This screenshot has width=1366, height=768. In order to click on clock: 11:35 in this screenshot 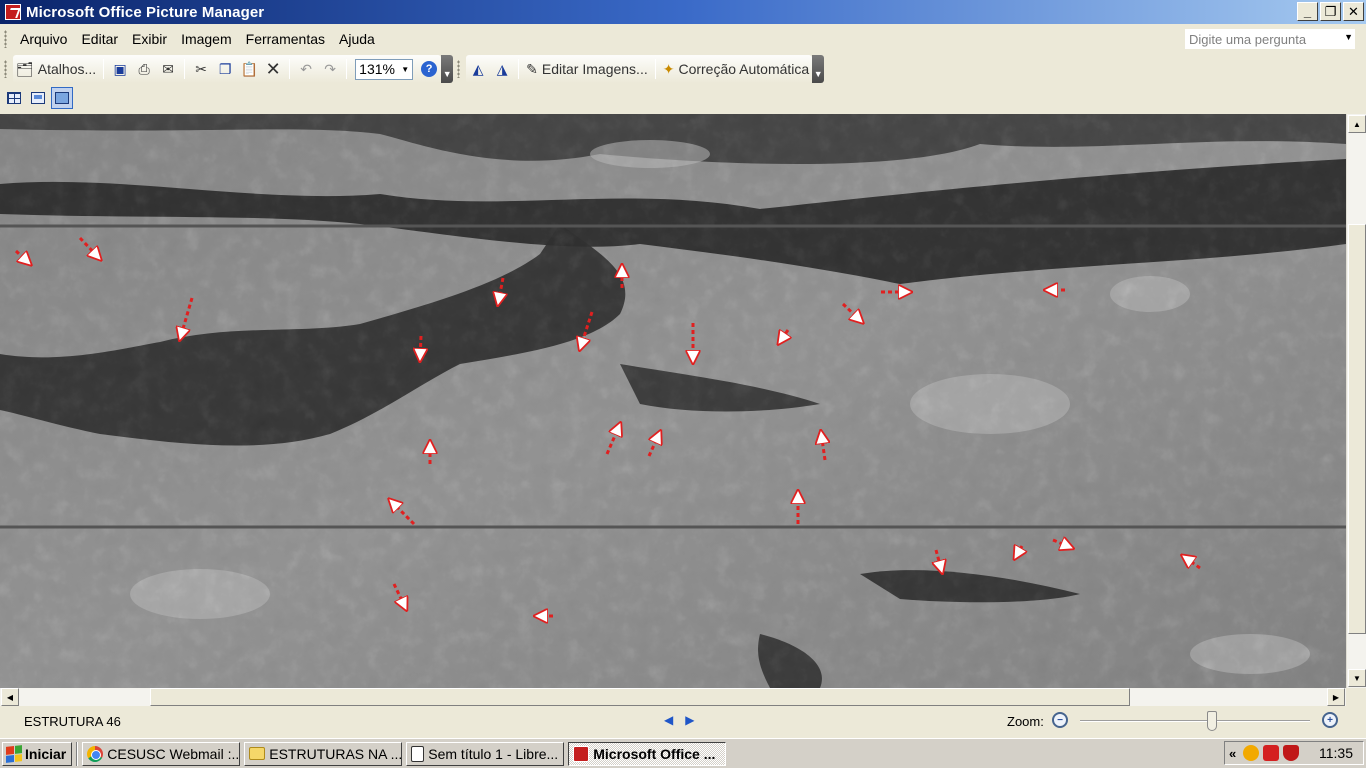, I will do `click(1336, 753)`.